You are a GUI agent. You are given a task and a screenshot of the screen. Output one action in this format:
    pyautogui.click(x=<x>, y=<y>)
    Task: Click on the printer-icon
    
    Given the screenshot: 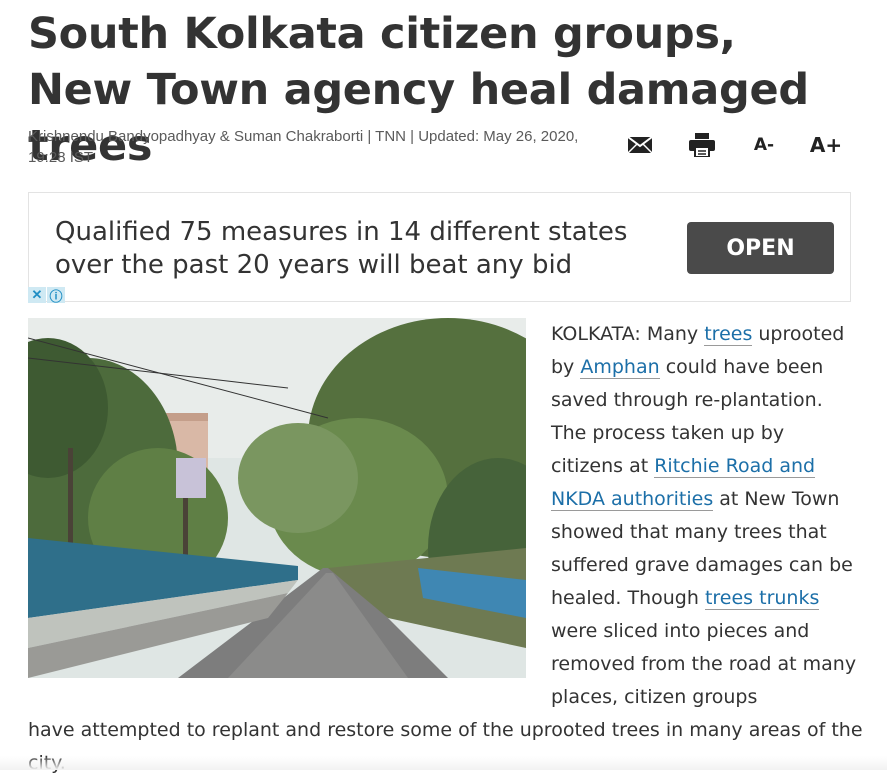 What is the action you would take?
    pyautogui.click(x=702, y=145)
    